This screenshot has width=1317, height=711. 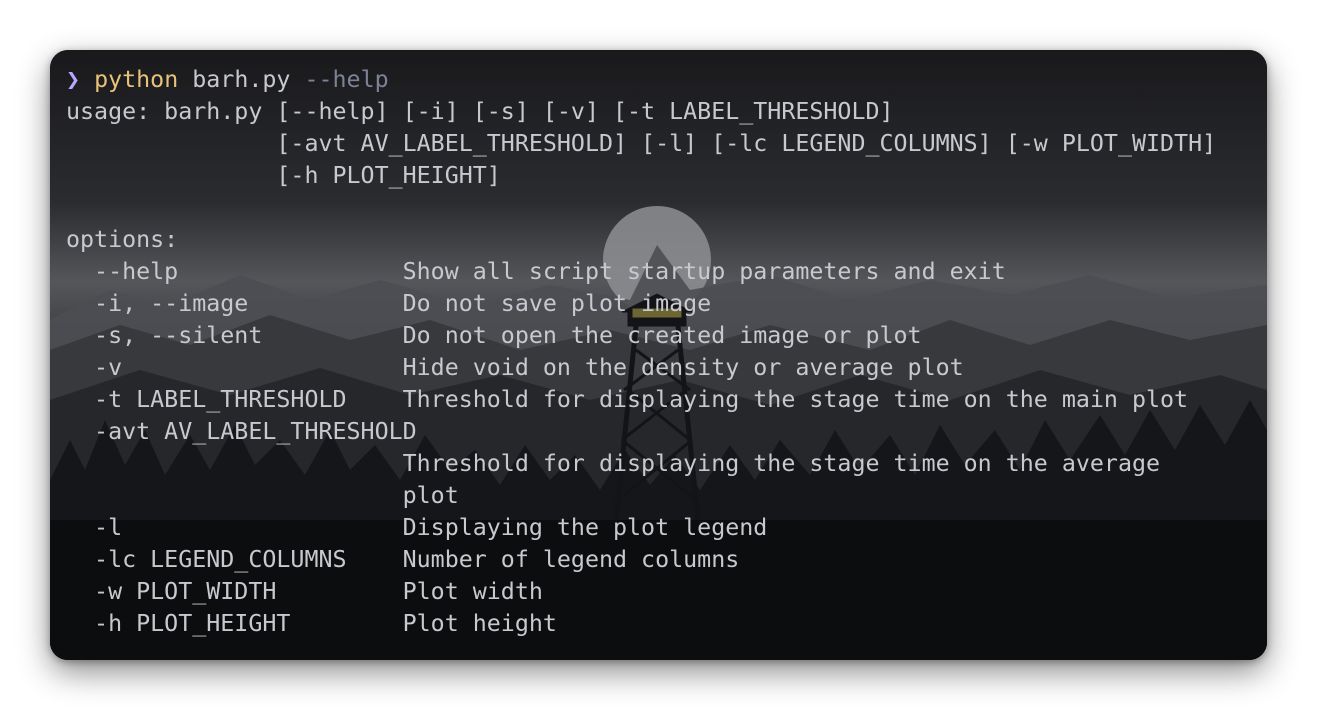 I want to click on option-line: -avt AV_LABEL_THRESHOLD, so click(x=241, y=431).